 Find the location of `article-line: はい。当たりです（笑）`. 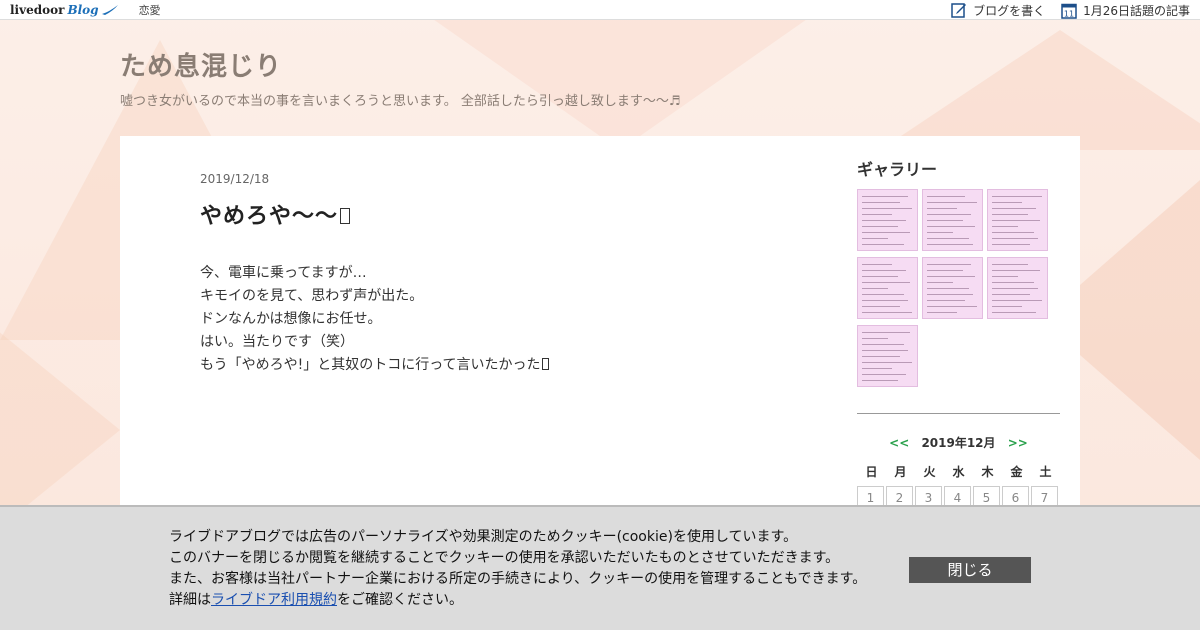

article-line: はい。当たりです（笑） is located at coordinates (277, 342).